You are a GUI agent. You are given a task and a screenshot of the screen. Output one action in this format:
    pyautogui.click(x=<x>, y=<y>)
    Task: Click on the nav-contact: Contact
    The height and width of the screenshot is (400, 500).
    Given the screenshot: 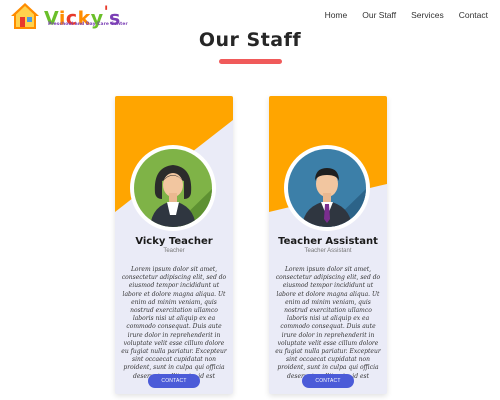 What is the action you would take?
    pyautogui.click(x=473, y=15)
    